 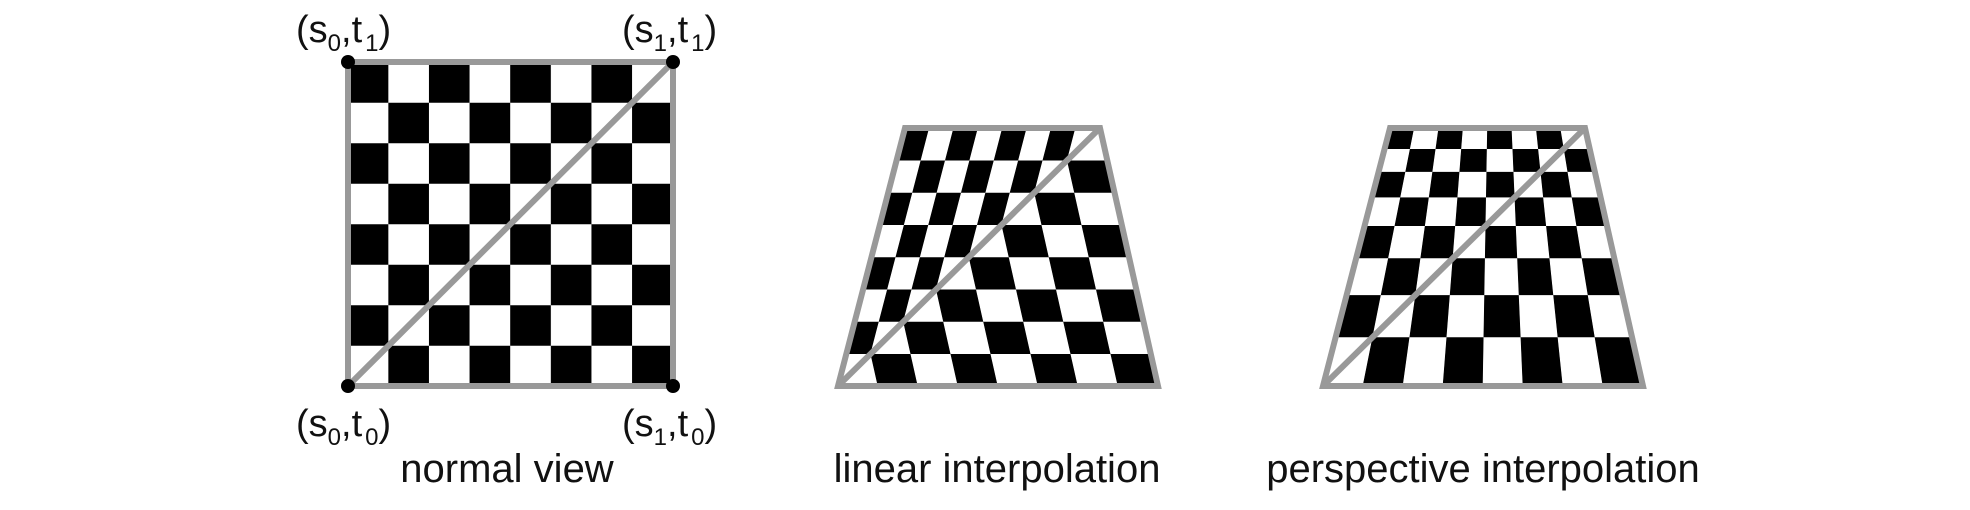 What do you see at coordinates (348, 386) in the screenshot?
I see `corner-dot-bottom-left` at bounding box center [348, 386].